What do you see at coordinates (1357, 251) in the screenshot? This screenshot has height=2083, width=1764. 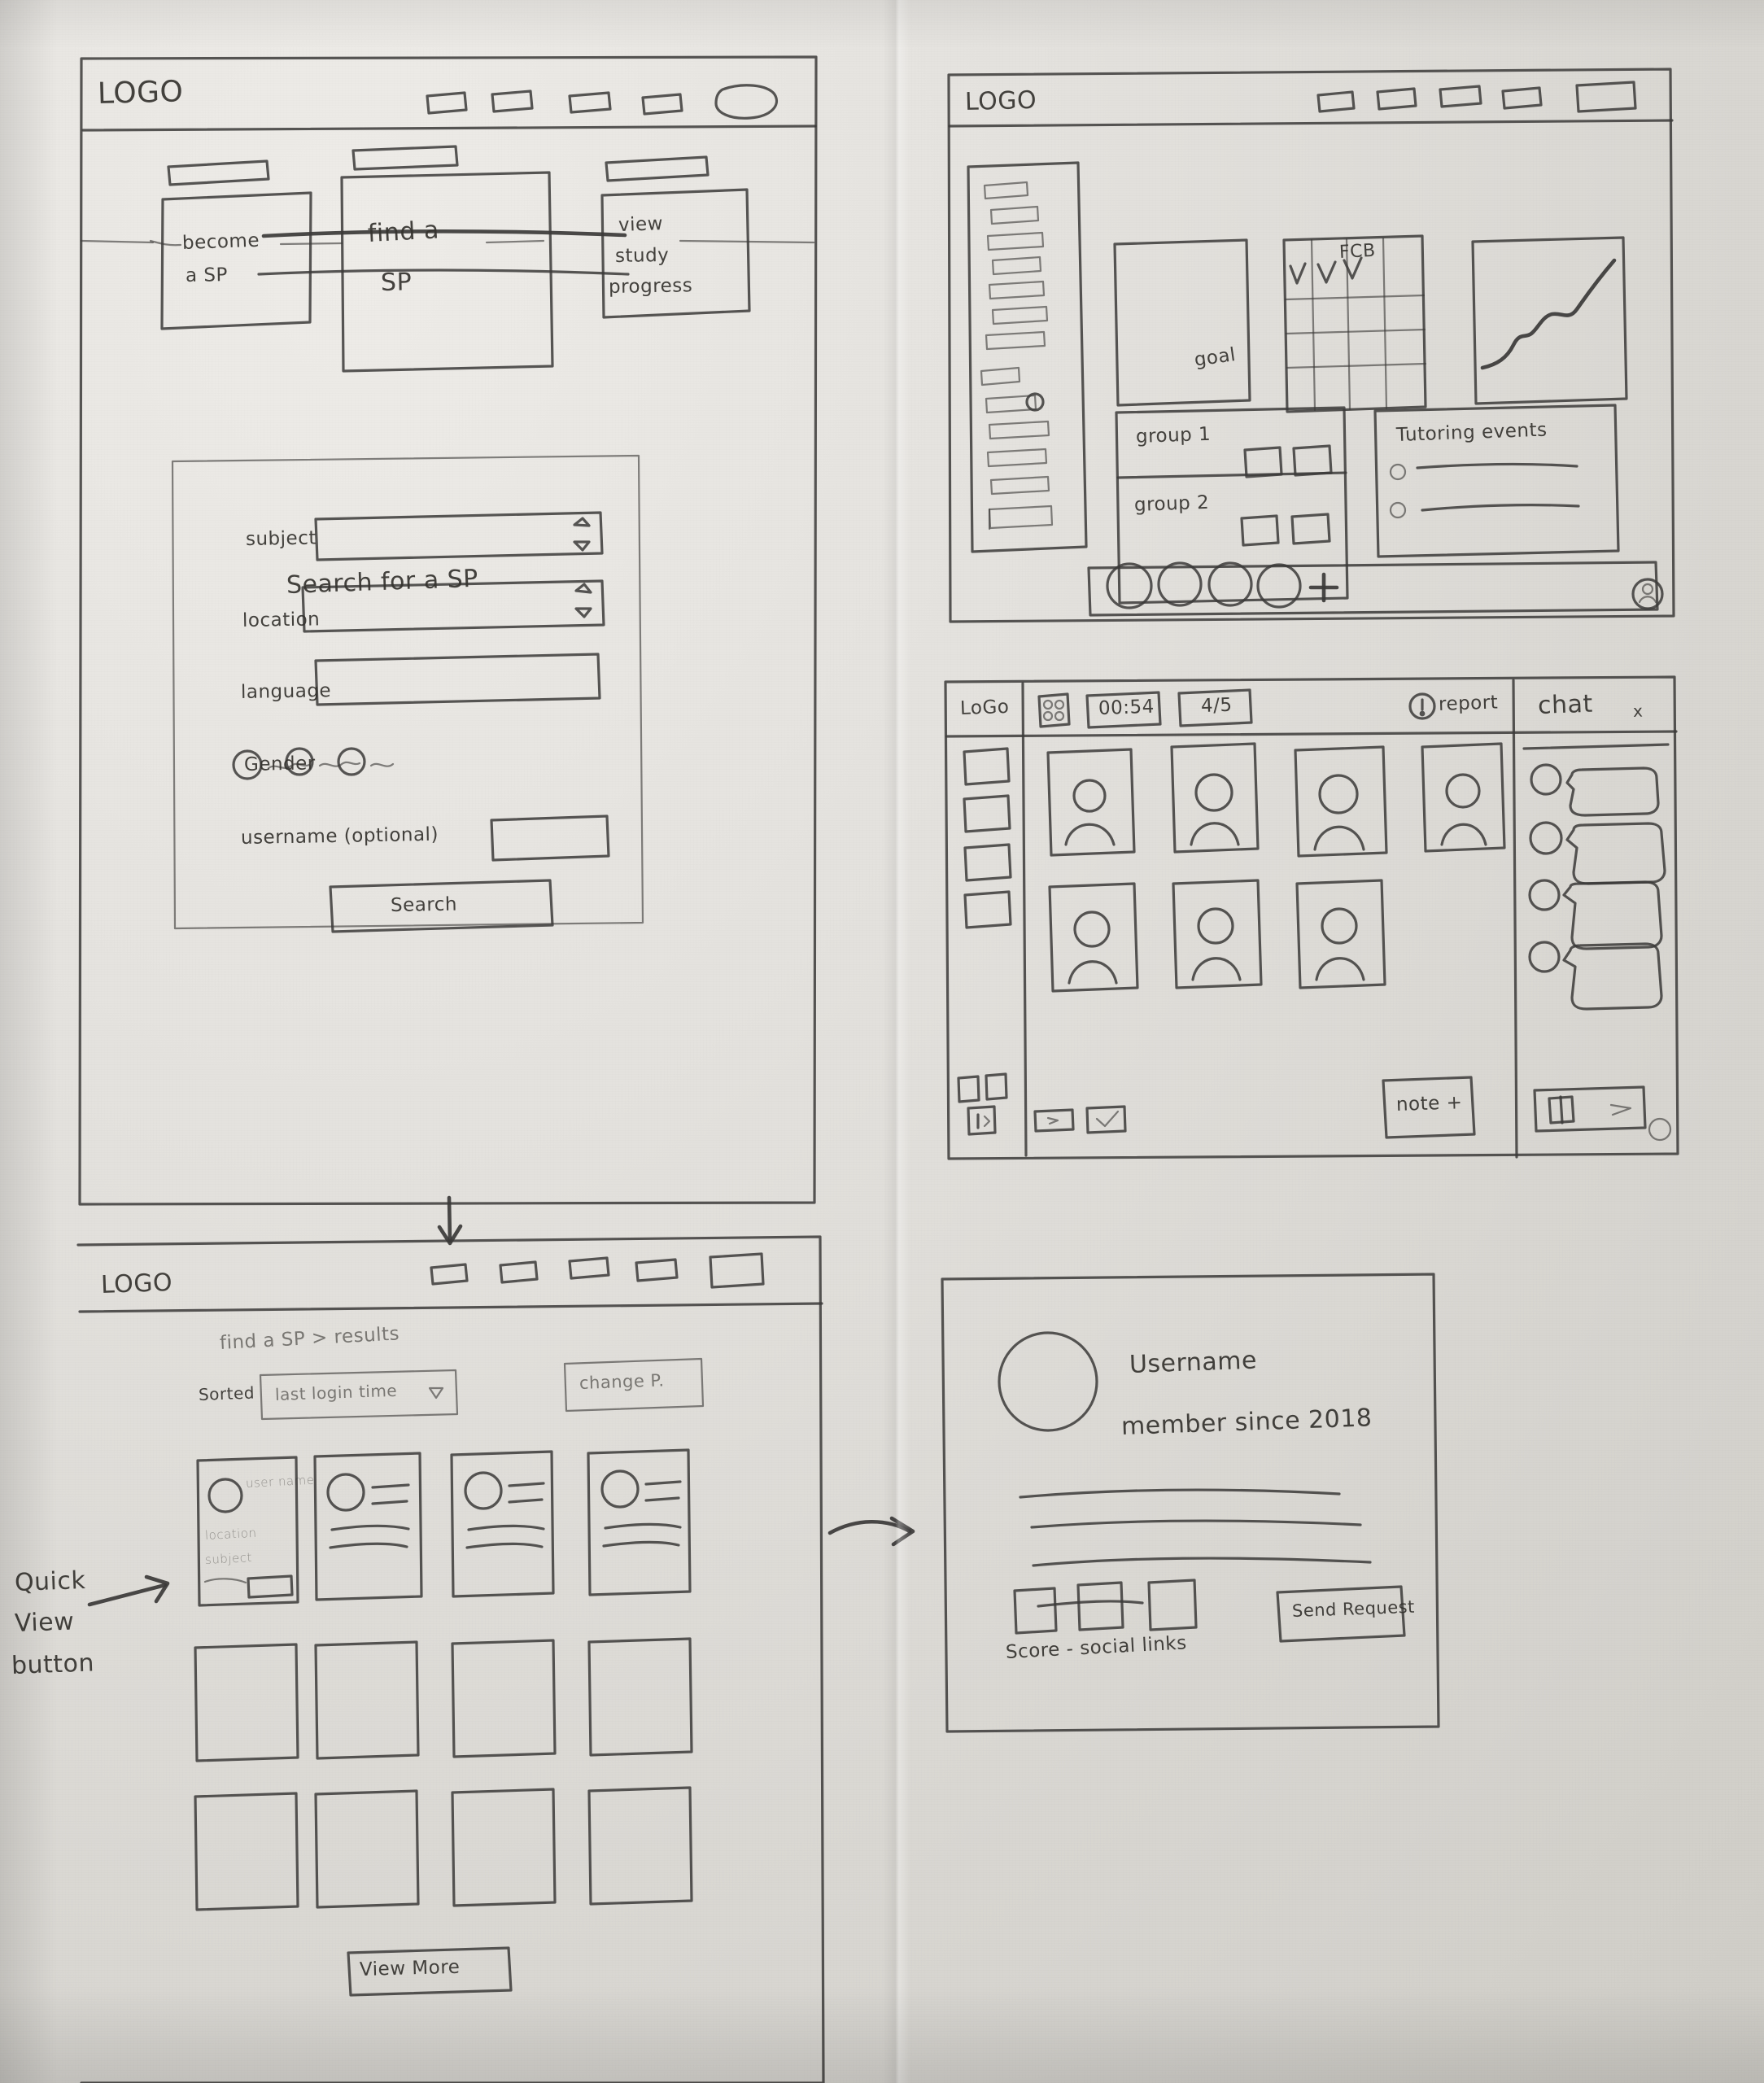 I see `dashboard-calendar-header: FCB` at bounding box center [1357, 251].